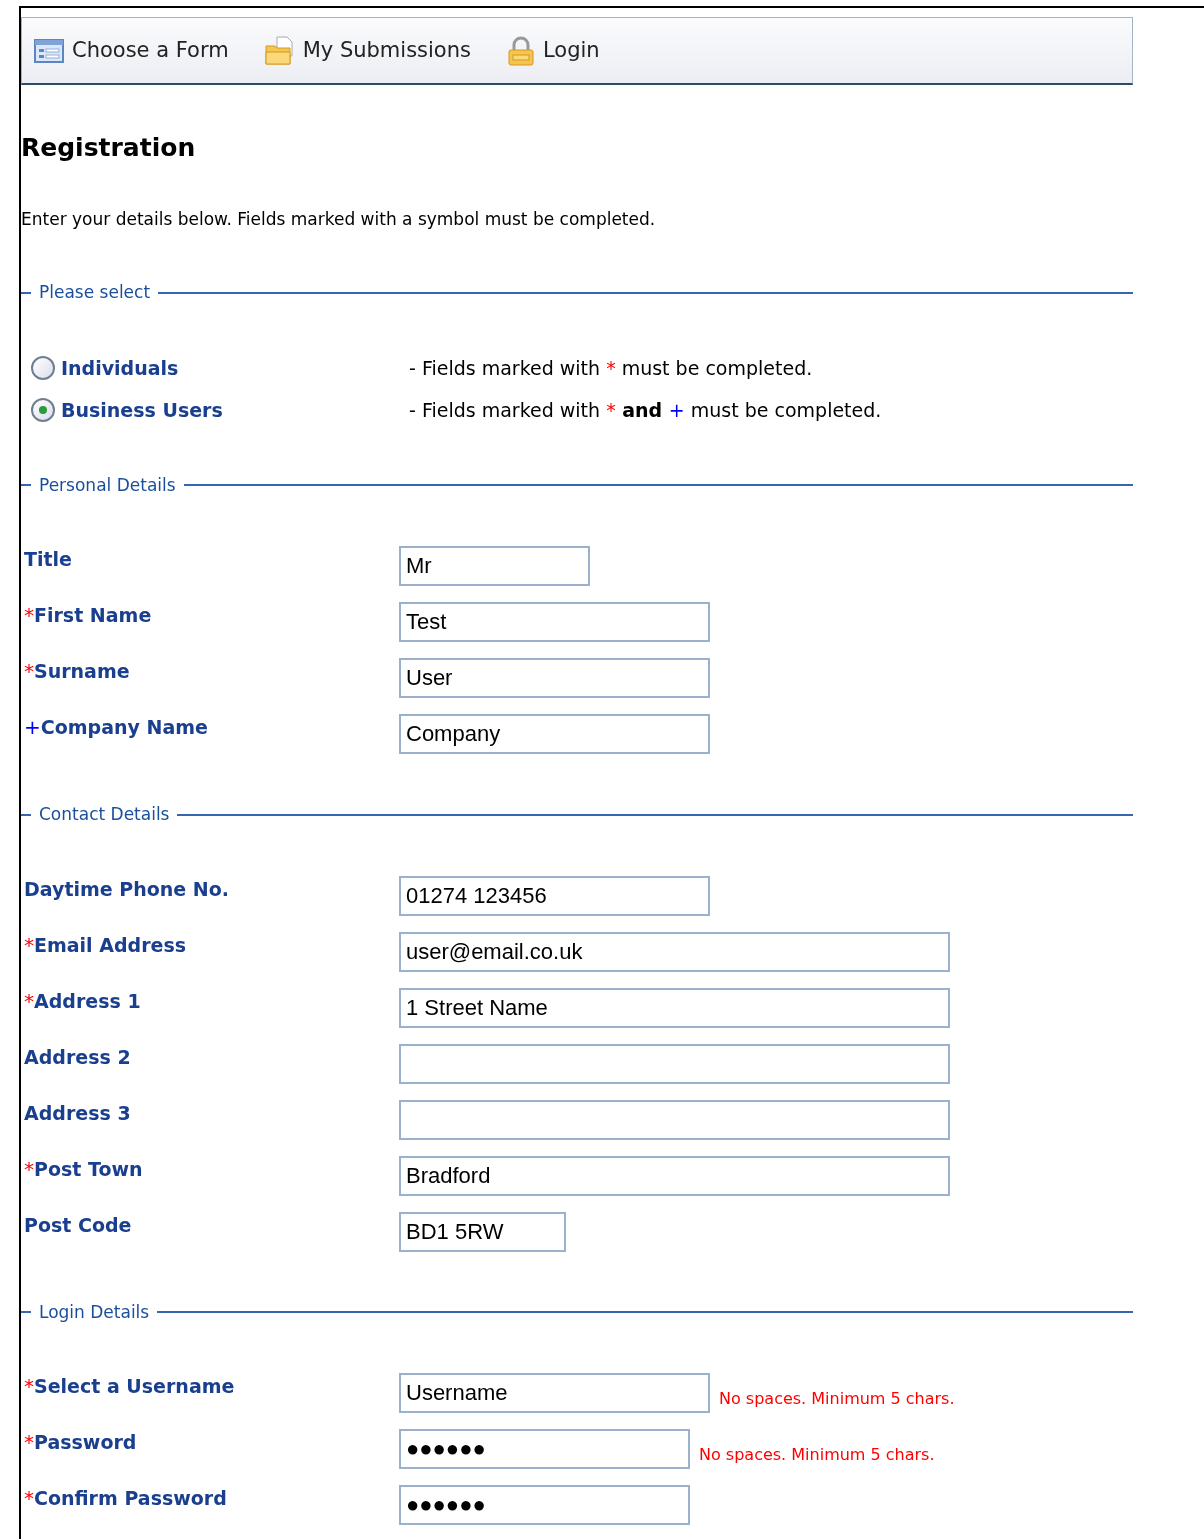 This screenshot has height=1539, width=1204. Describe the element at coordinates (150, 50) in the screenshot. I see `toolbar-link: Choose a Form` at that location.